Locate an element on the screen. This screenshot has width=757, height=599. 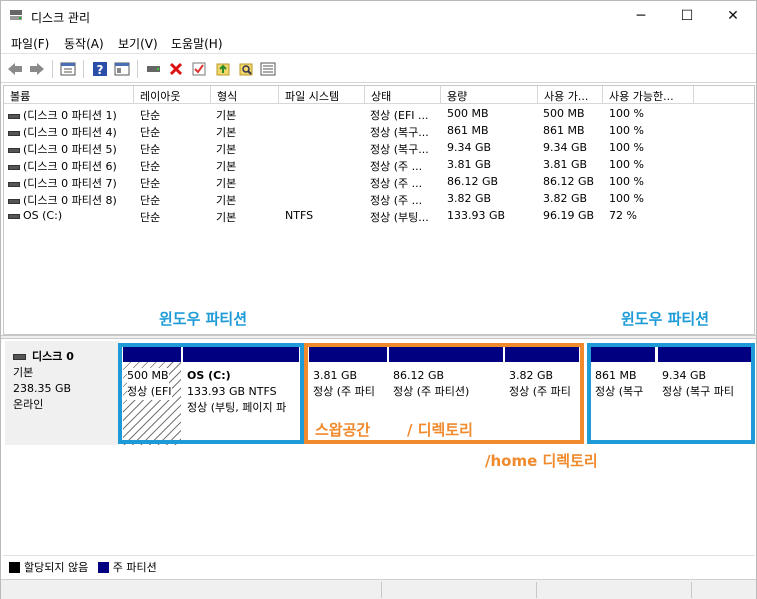
volume-cell-free: 3.82 GB is located at coordinates (565, 198).